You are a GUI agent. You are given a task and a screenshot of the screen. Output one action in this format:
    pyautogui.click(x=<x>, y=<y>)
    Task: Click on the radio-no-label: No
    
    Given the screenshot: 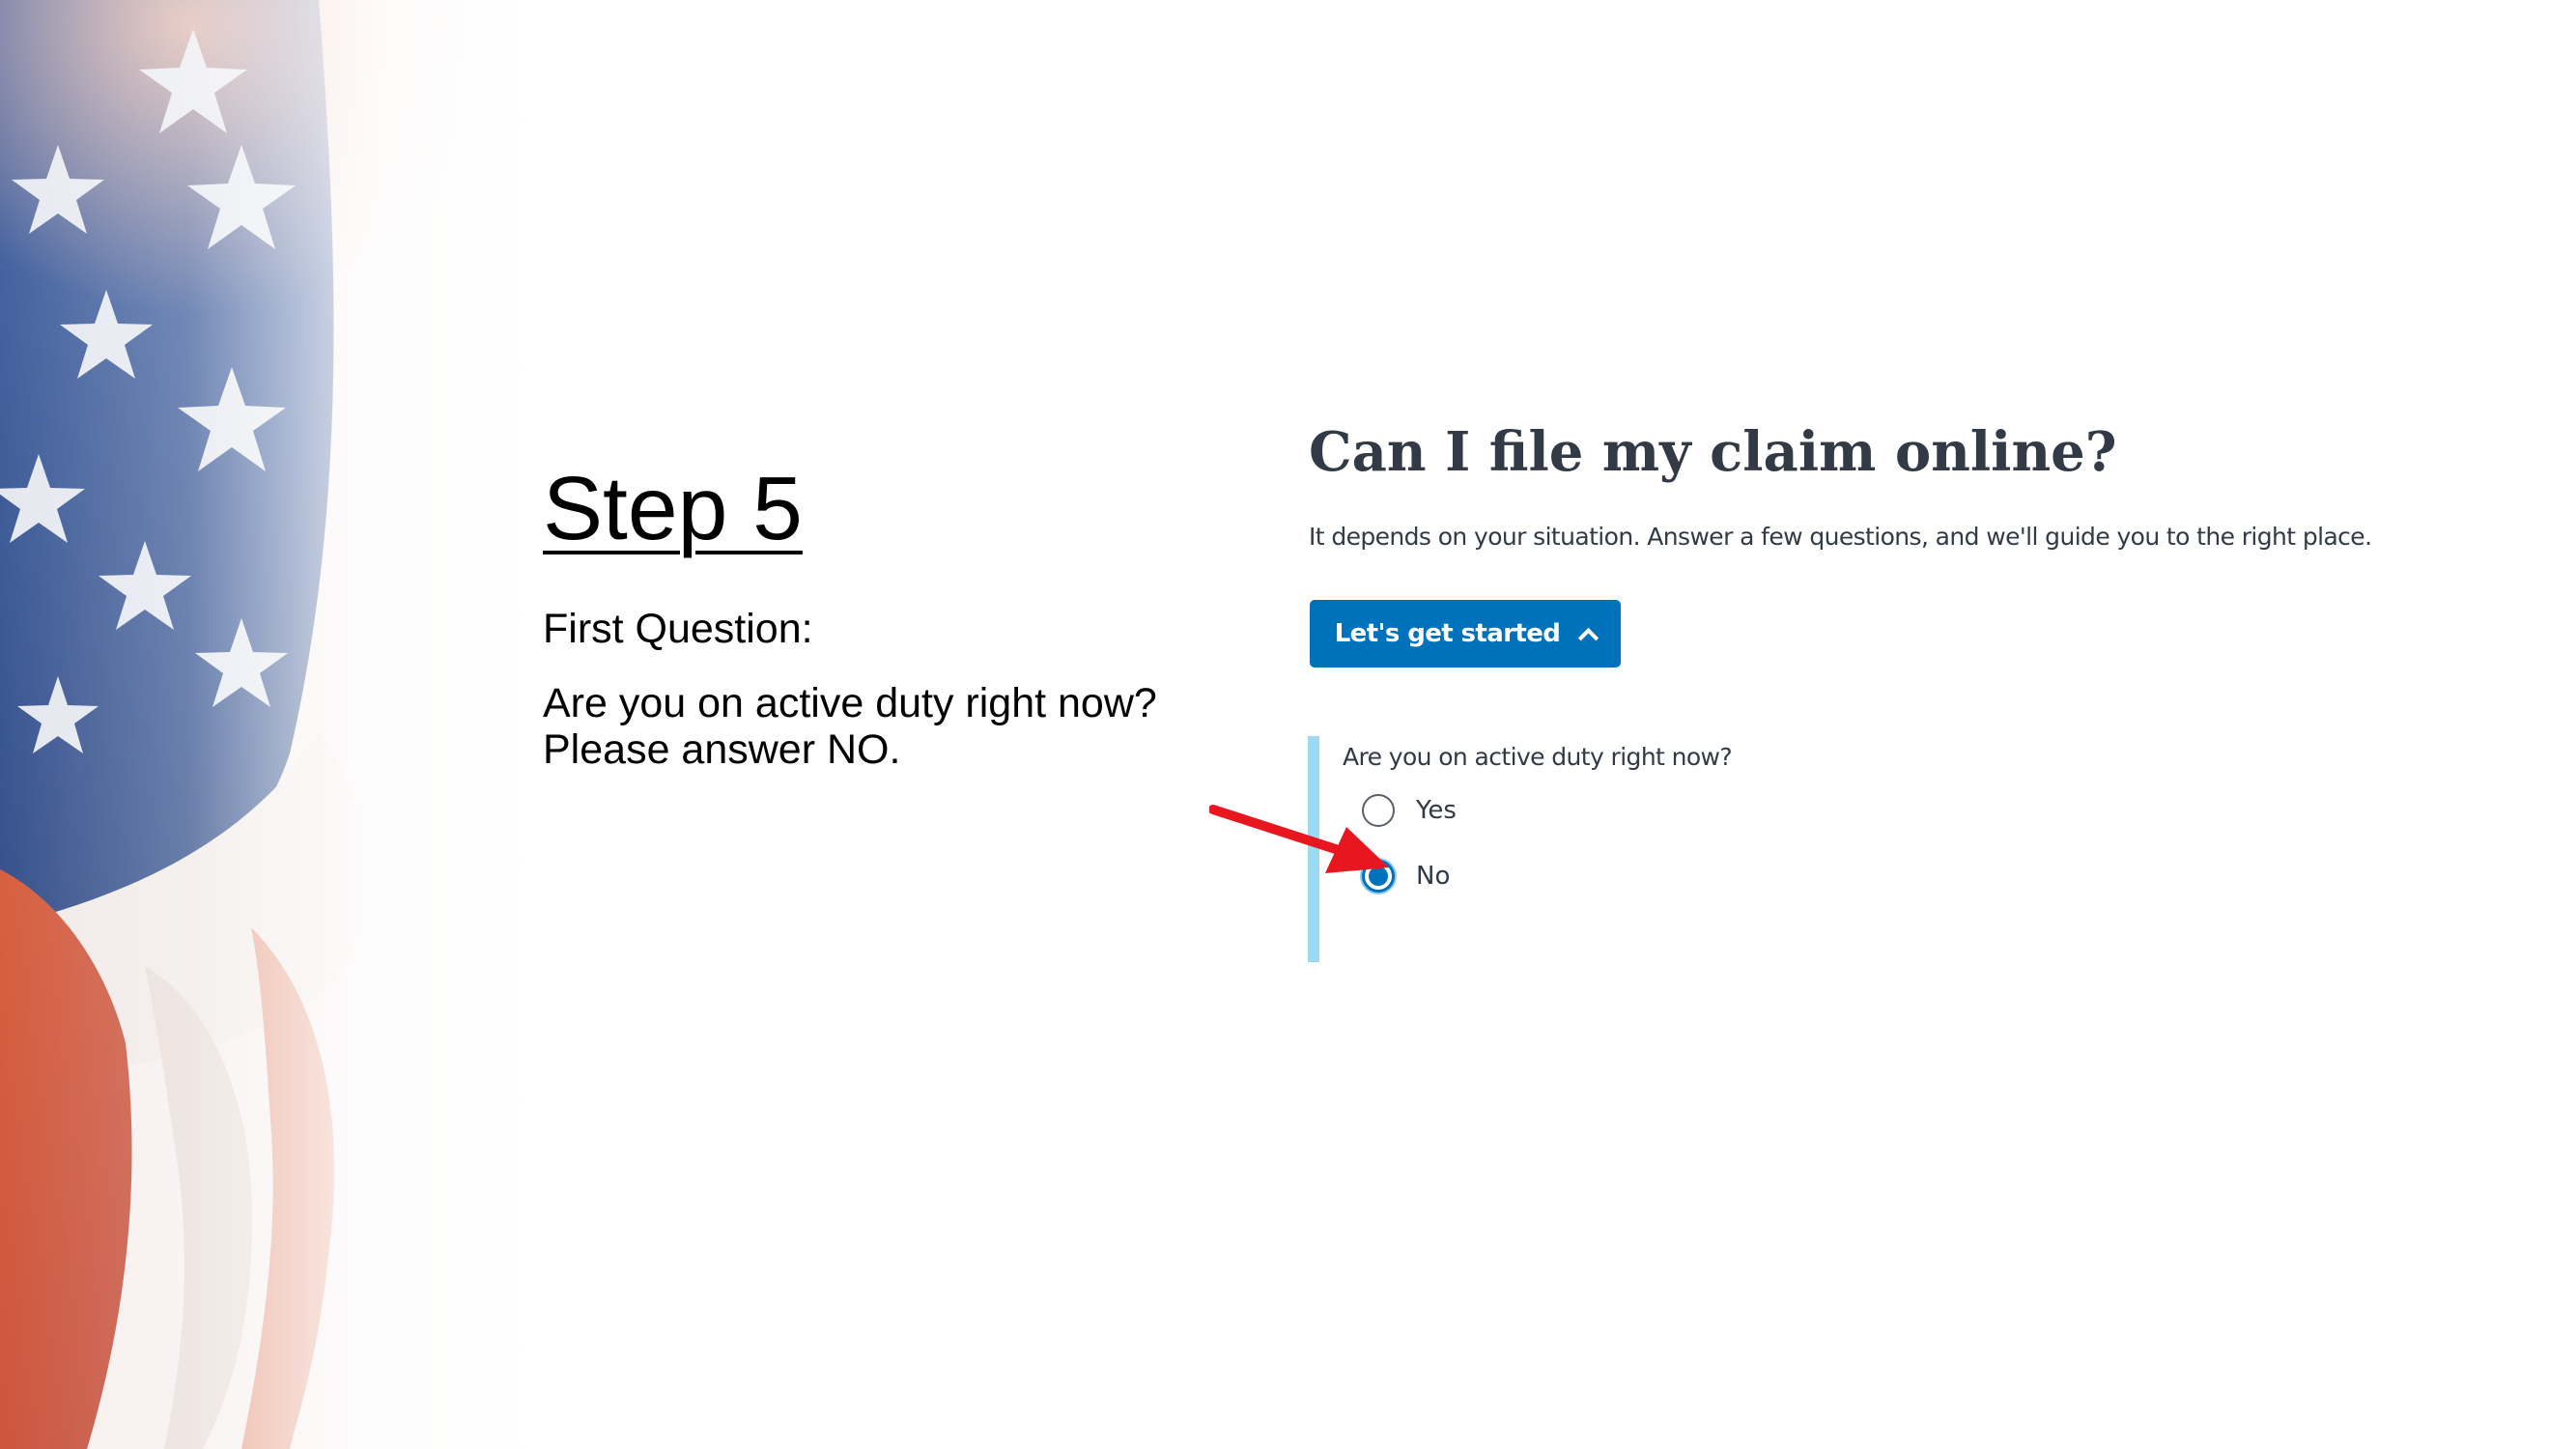 What is the action you would take?
    pyautogui.click(x=1433, y=876)
    